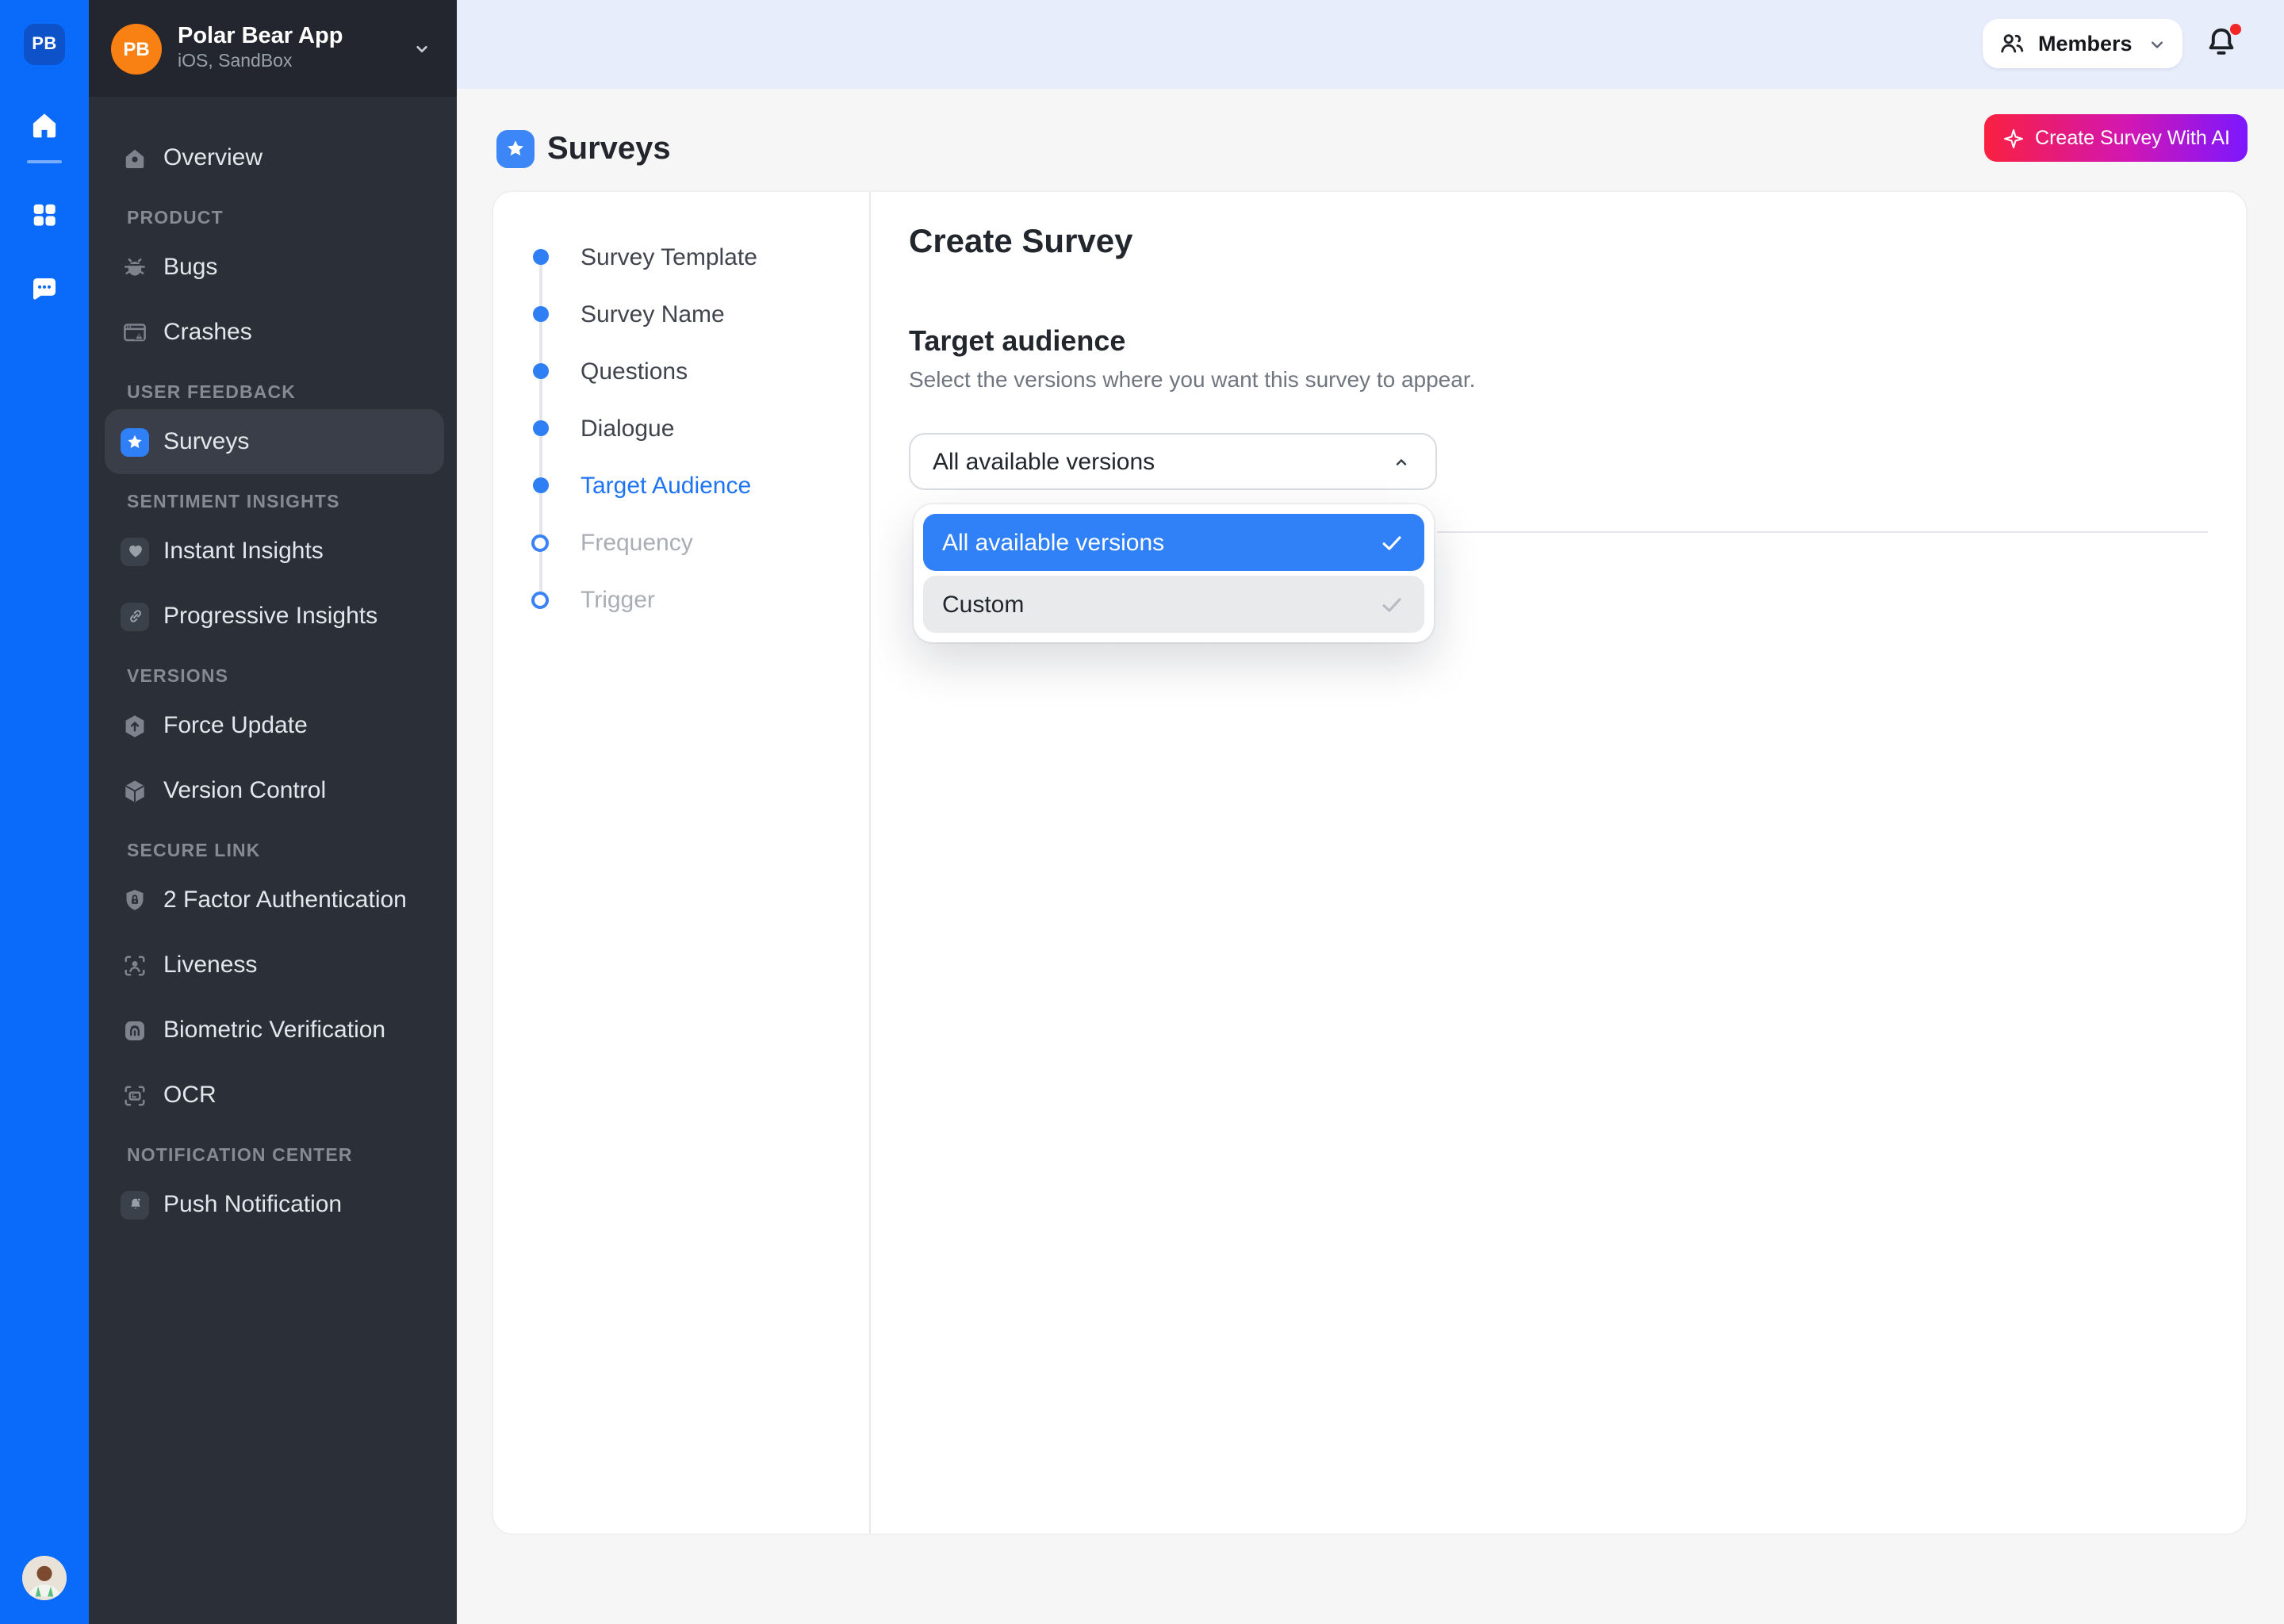 The image size is (2284, 1624). Describe the element at coordinates (206, 442) in the screenshot. I see `sidebar-item-label: Surveys` at that location.